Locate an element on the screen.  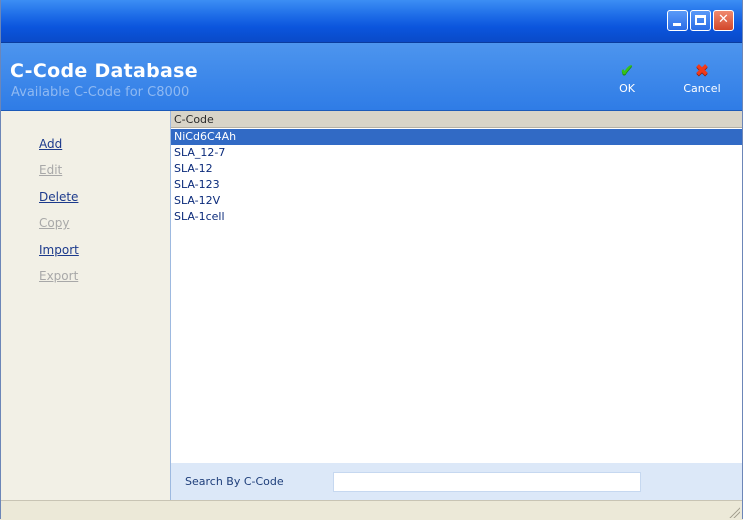
close-button: ✕ is located at coordinates (723, 20).